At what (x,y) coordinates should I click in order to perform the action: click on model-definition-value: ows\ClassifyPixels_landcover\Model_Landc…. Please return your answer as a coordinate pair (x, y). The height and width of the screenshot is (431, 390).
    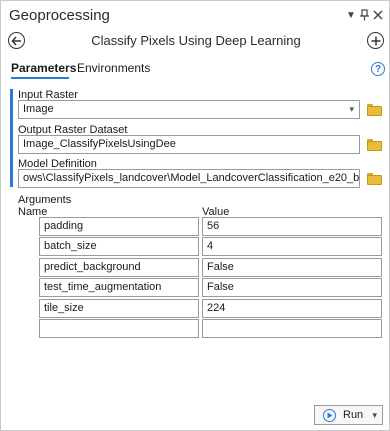
    Looking at the image, I should click on (191, 178).